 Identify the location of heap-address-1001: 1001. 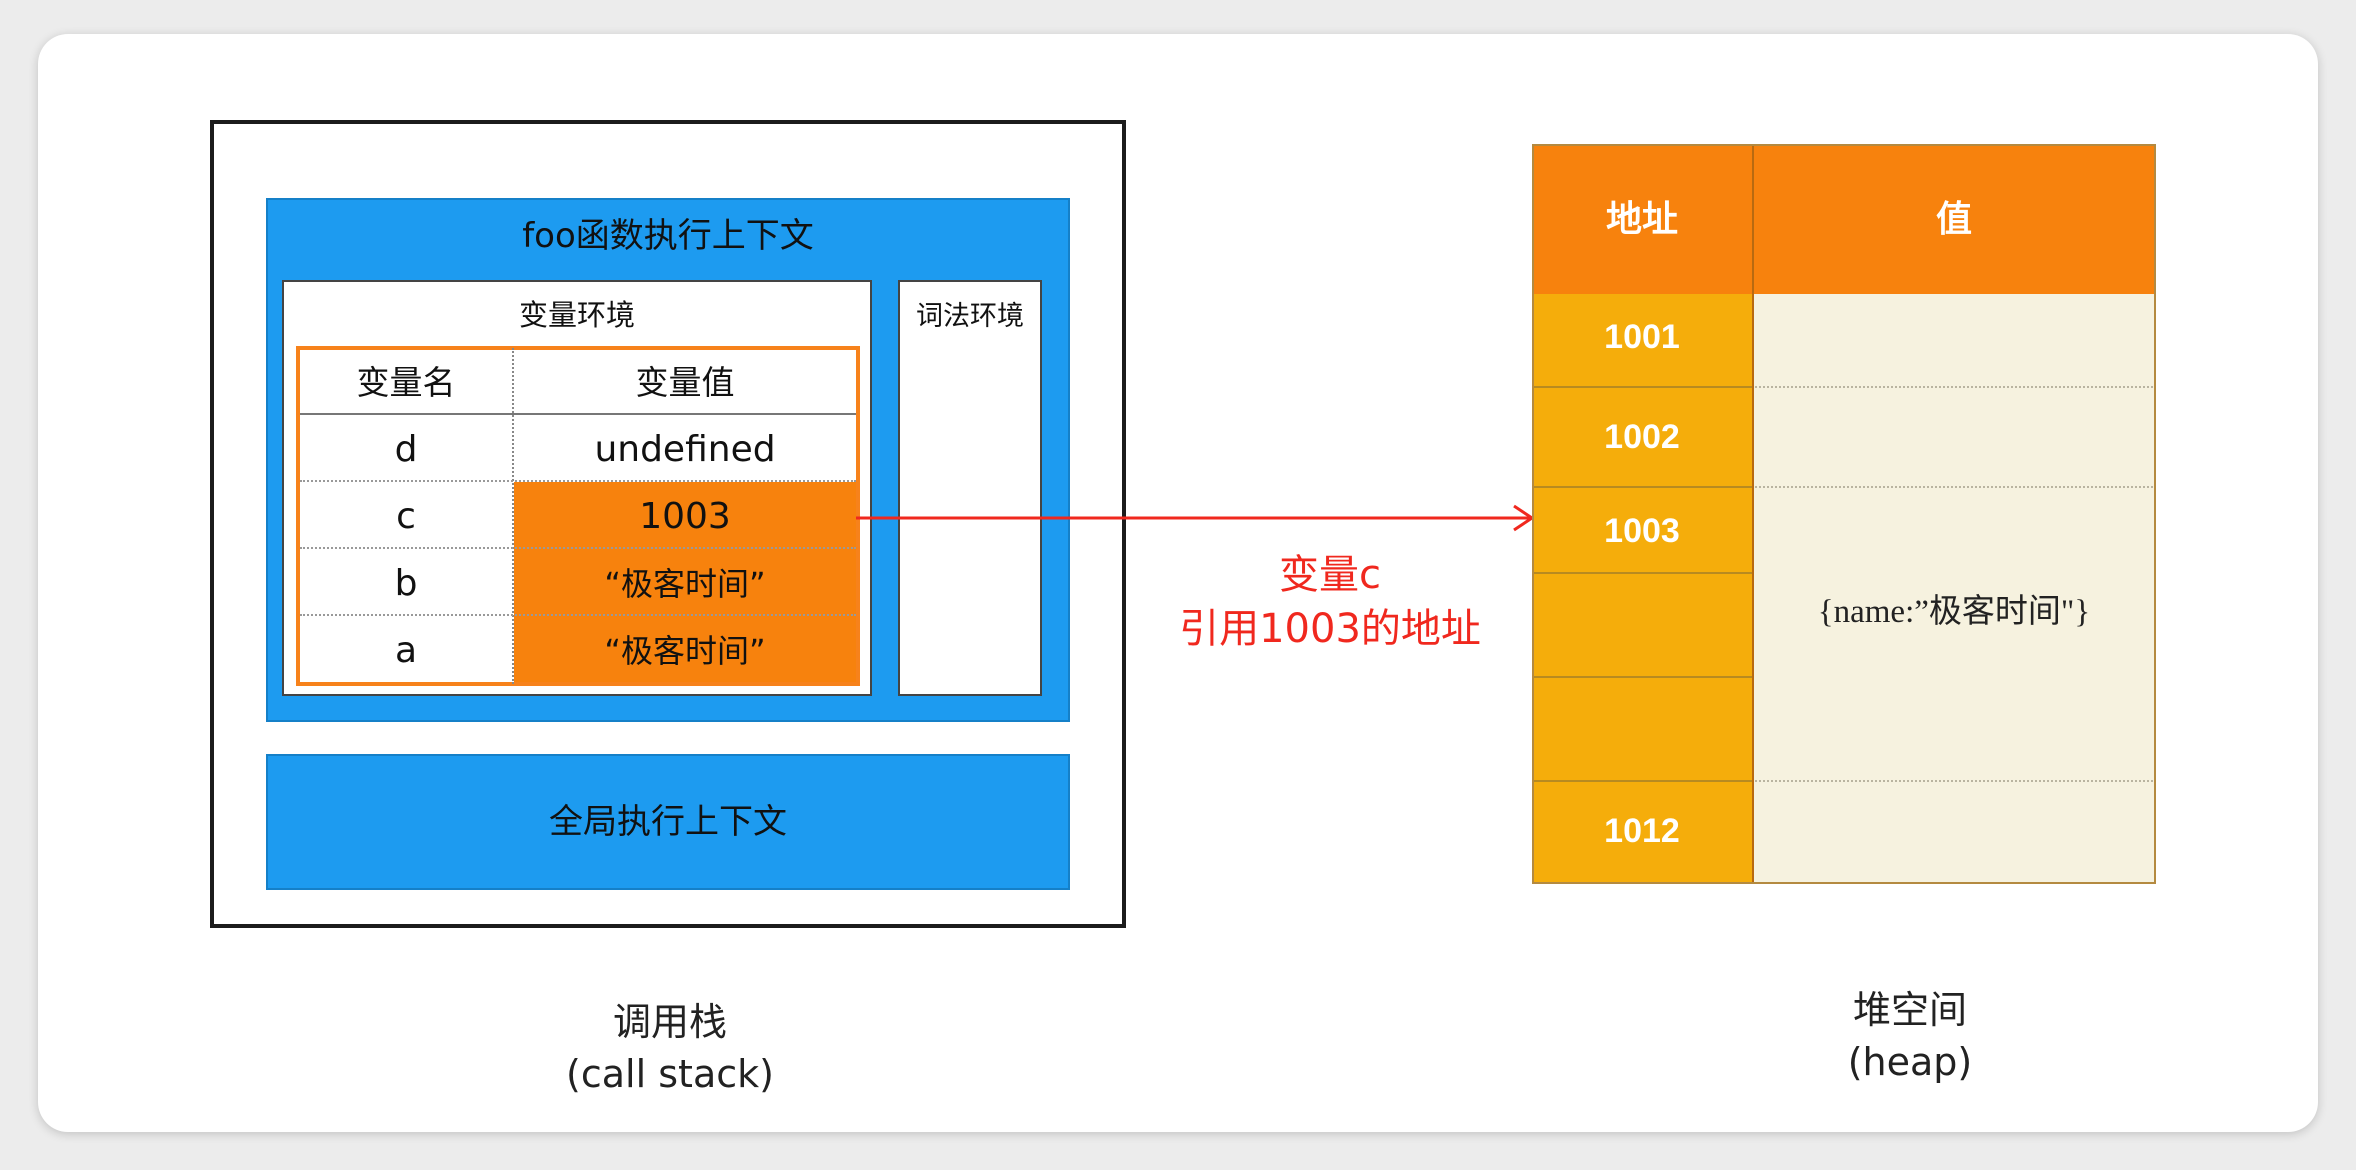
(1642, 337).